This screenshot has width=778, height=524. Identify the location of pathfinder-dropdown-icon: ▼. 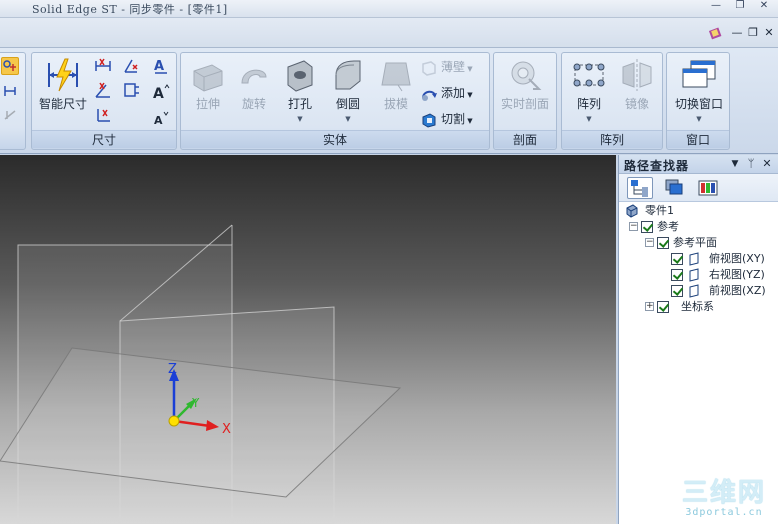
(735, 164).